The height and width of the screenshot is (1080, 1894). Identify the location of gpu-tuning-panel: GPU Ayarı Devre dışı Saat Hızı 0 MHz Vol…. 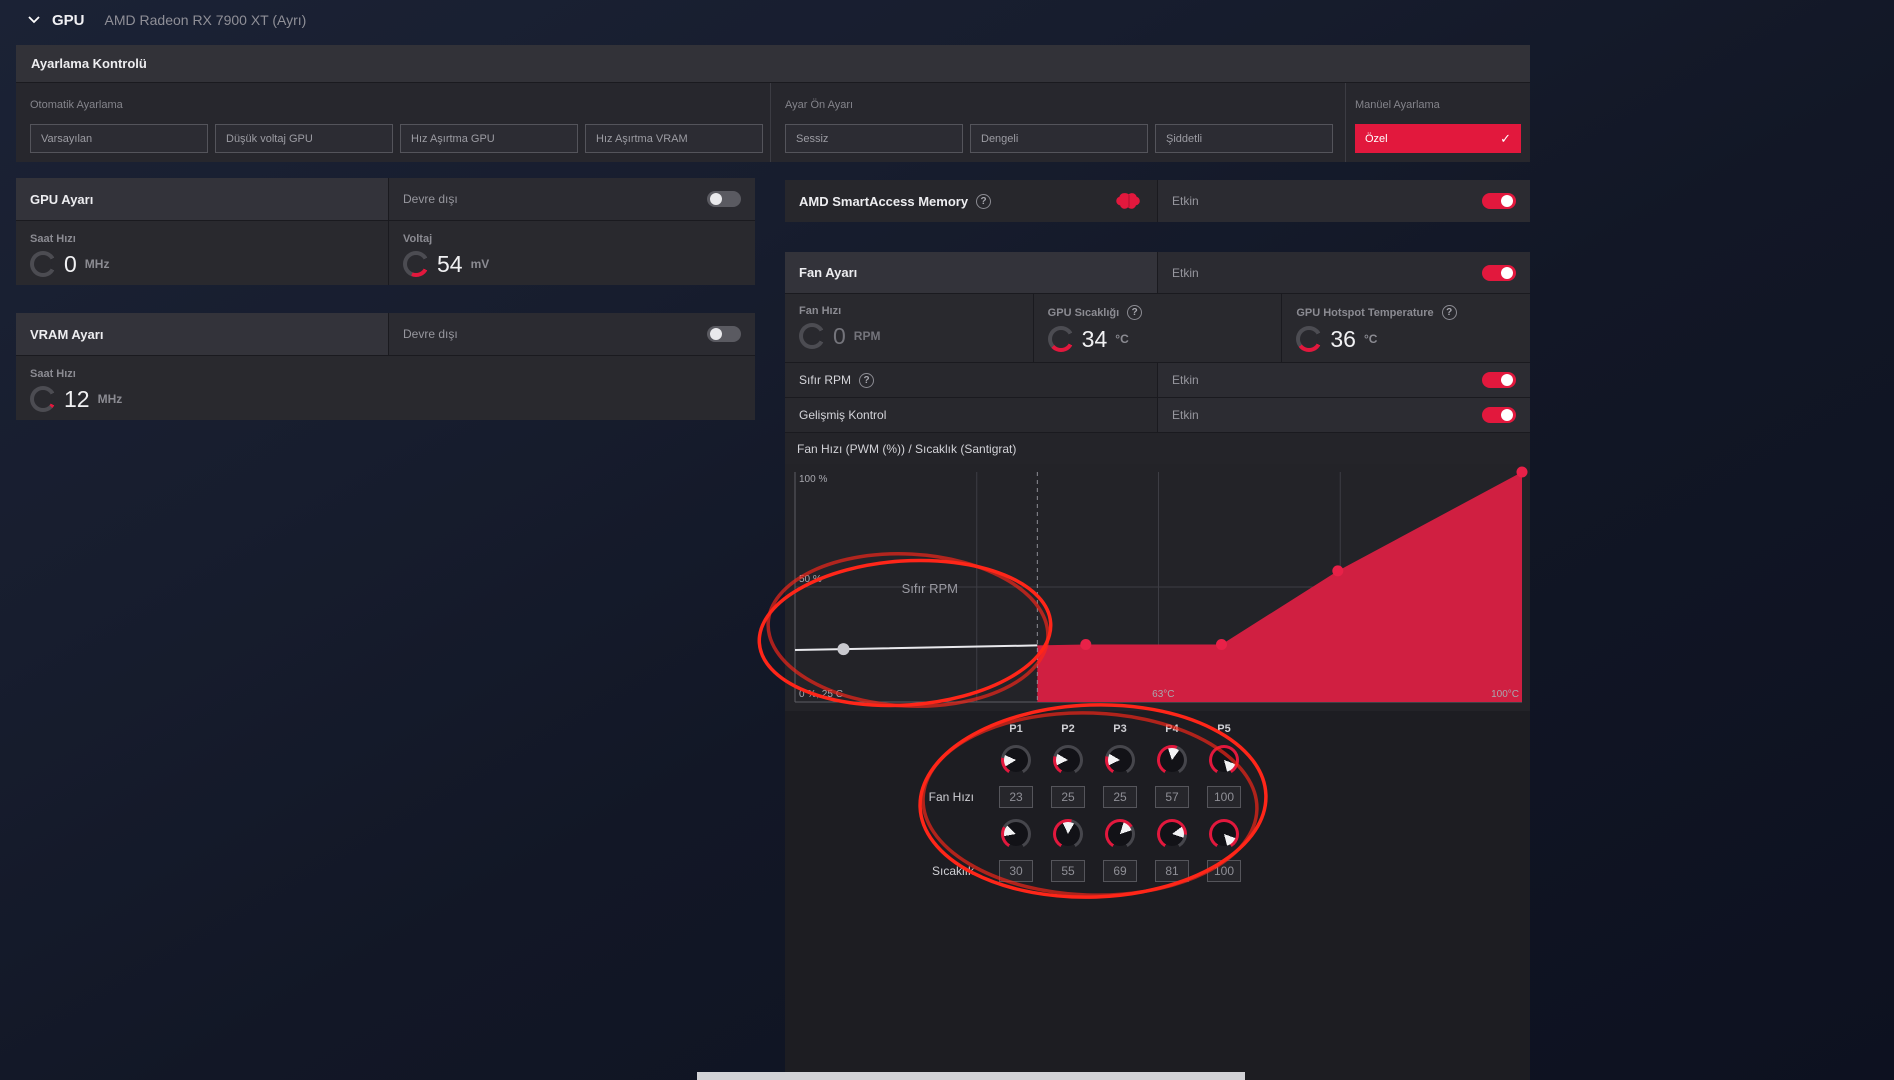
(385, 231).